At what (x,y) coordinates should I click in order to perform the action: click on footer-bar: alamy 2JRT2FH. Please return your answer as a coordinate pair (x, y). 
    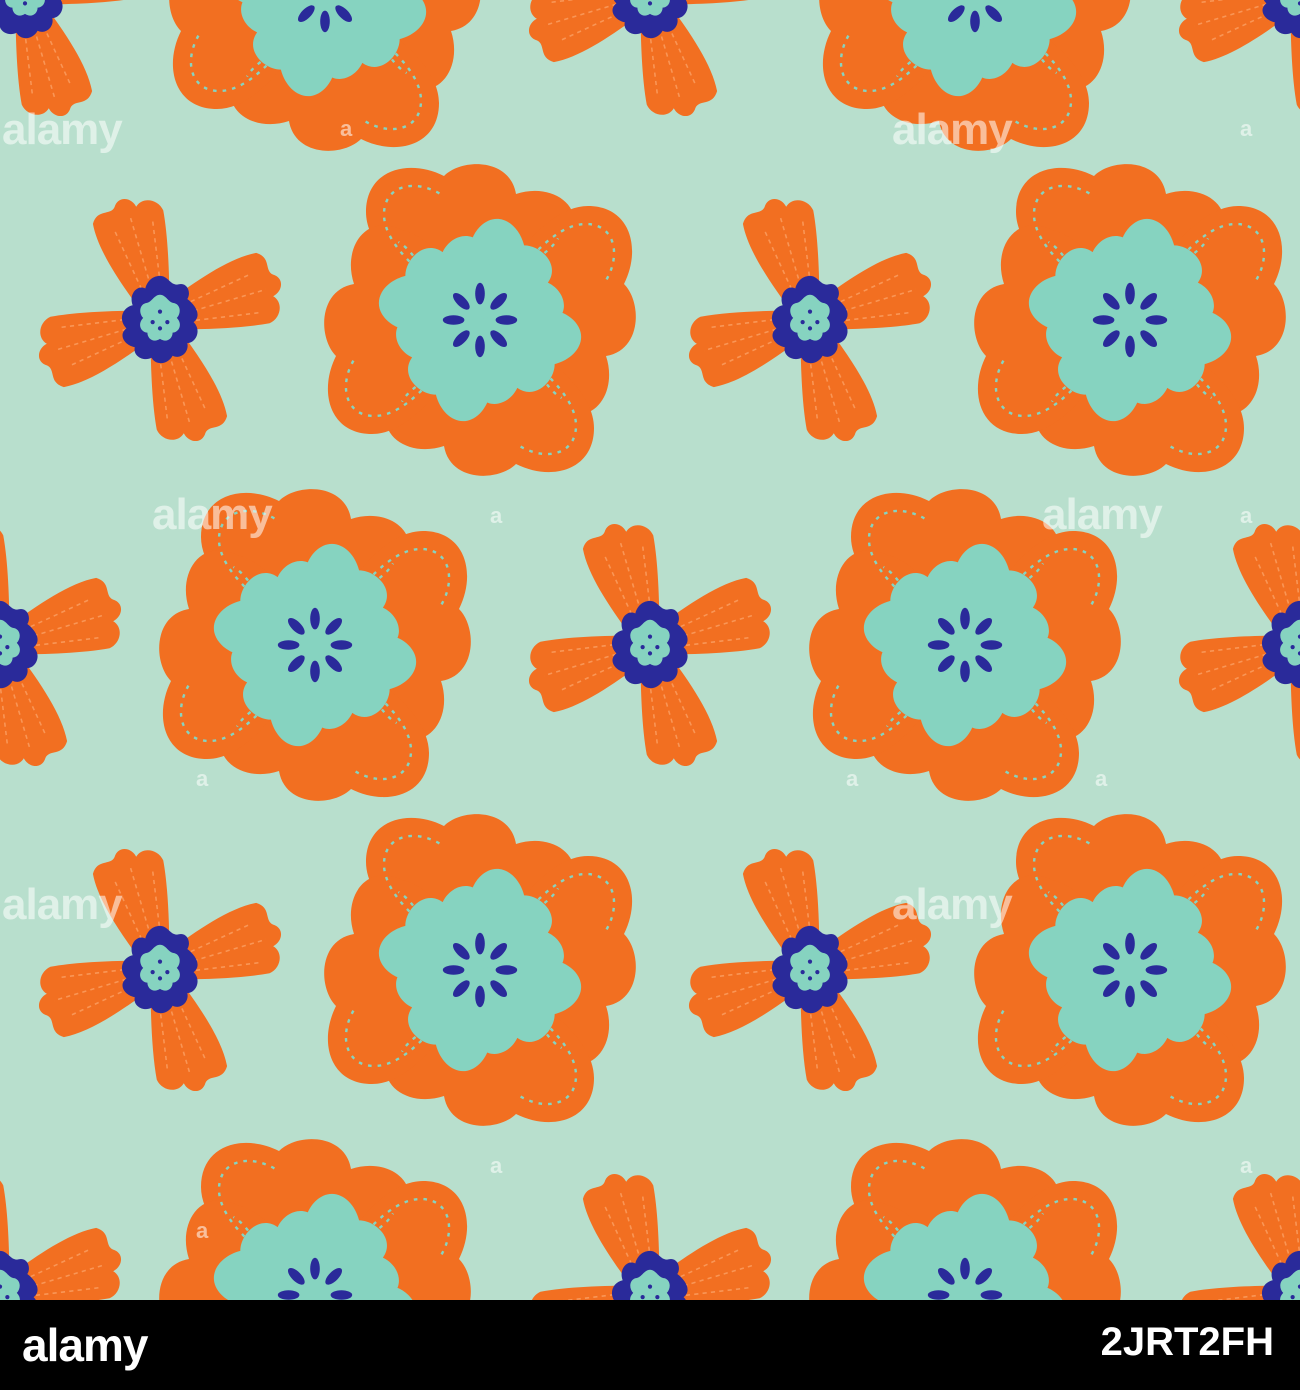
    Looking at the image, I should click on (650, 1345).